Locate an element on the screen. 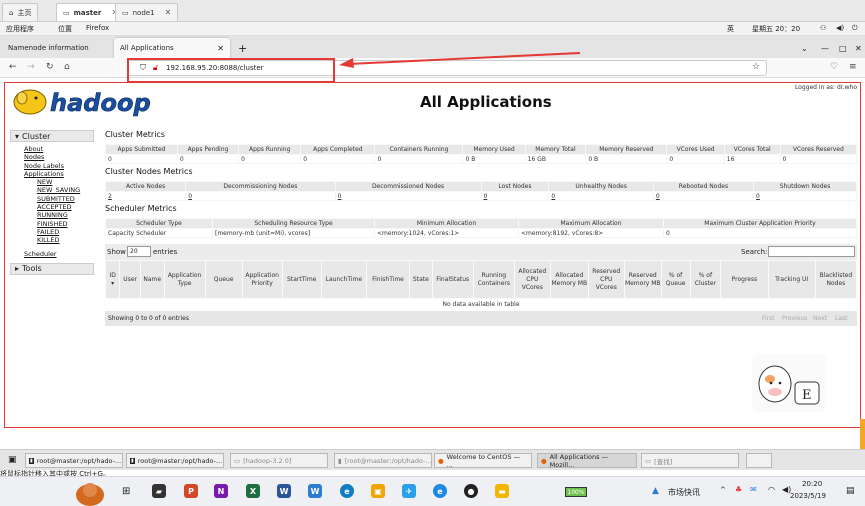  input-method: 英 is located at coordinates (730, 29).